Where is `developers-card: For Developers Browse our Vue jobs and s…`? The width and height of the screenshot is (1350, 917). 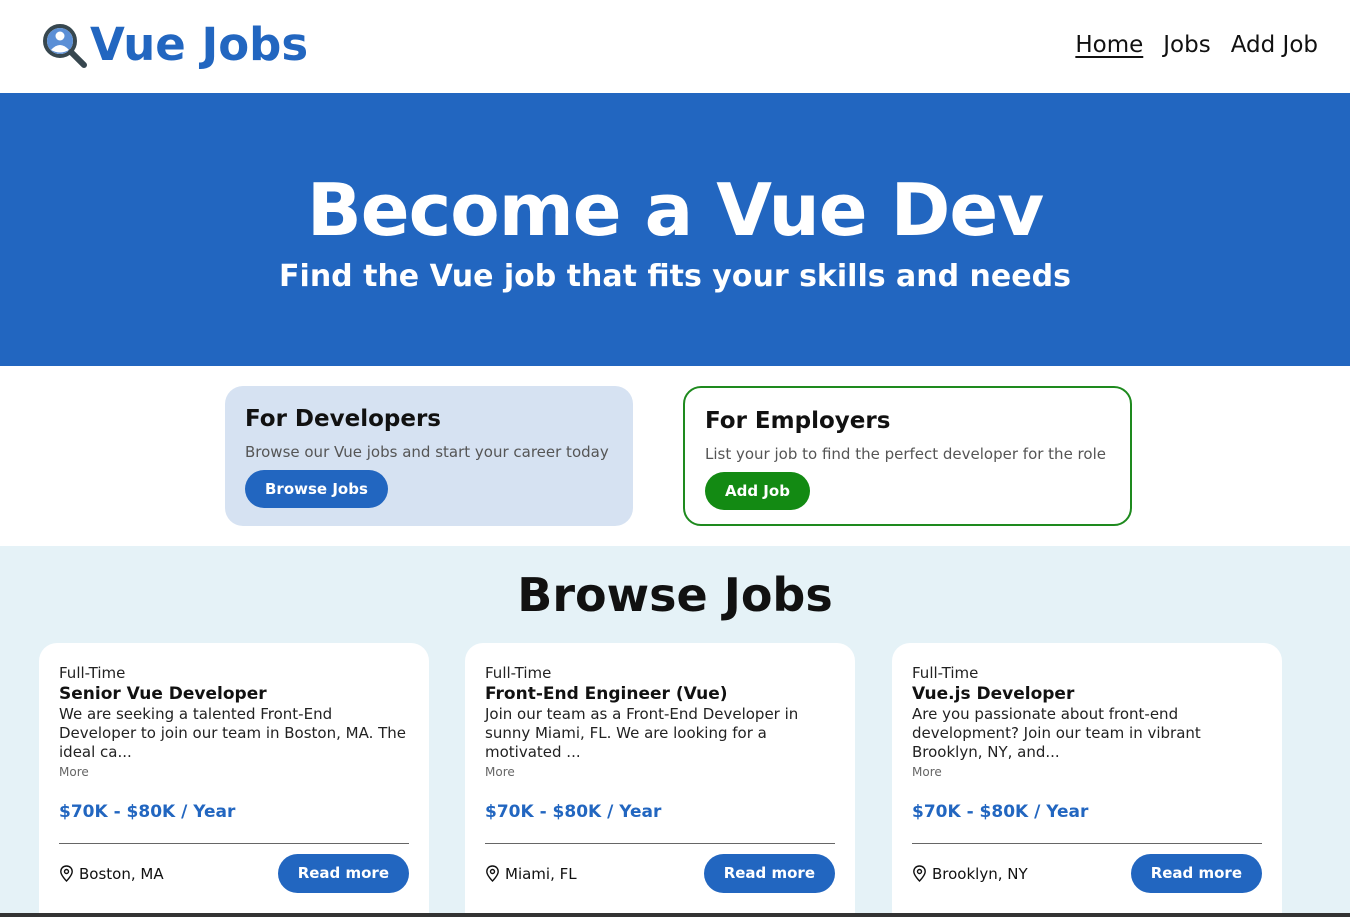 developers-card: For Developers Browse our Vue jobs and s… is located at coordinates (429, 456).